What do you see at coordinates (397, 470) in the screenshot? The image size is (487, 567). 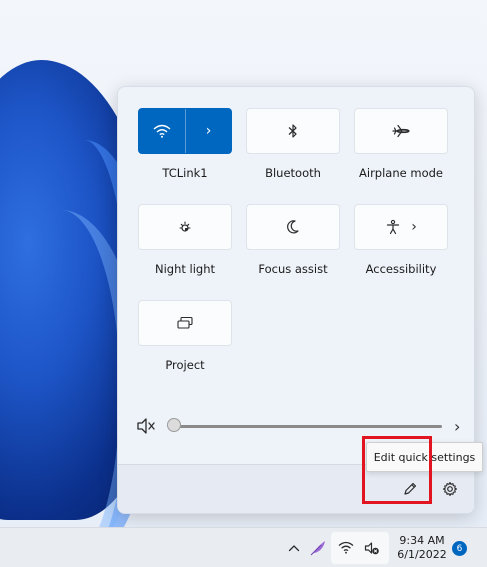 I see `highlight-annotation` at bounding box center [397, 470].